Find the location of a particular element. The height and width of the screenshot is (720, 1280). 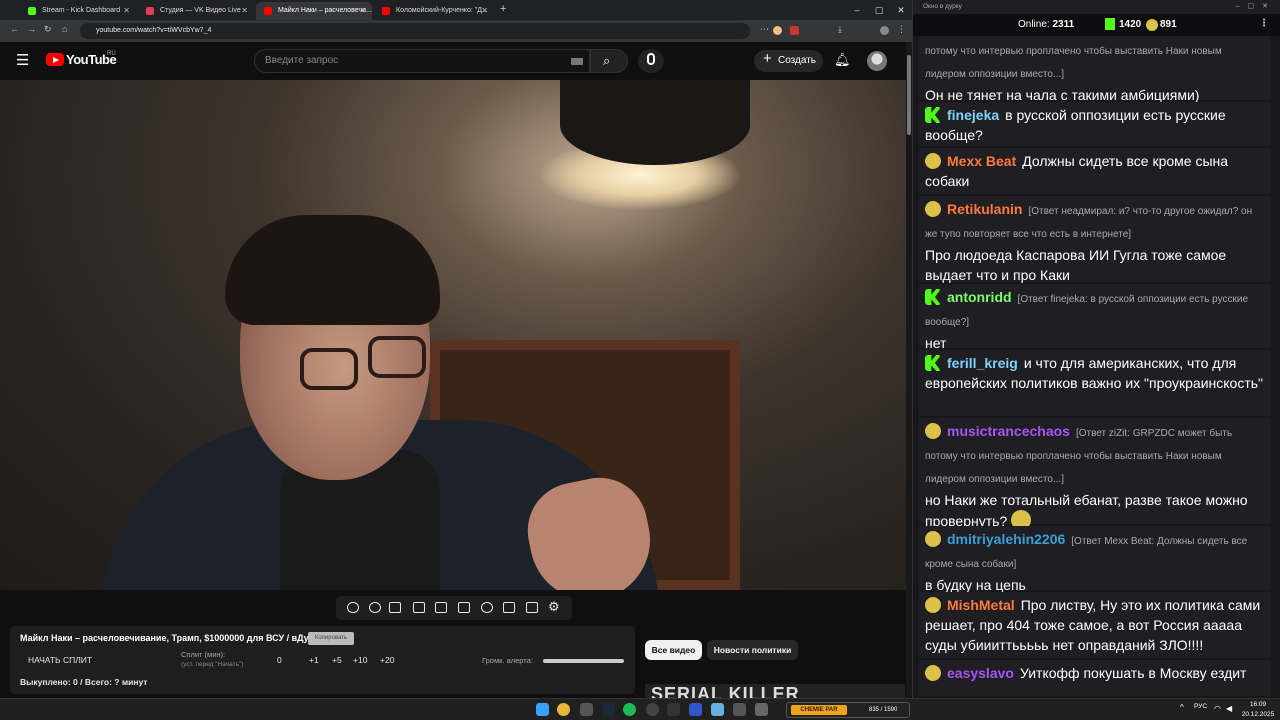

chip-politics-news: Новости политики is located at coordinates (752, 650).